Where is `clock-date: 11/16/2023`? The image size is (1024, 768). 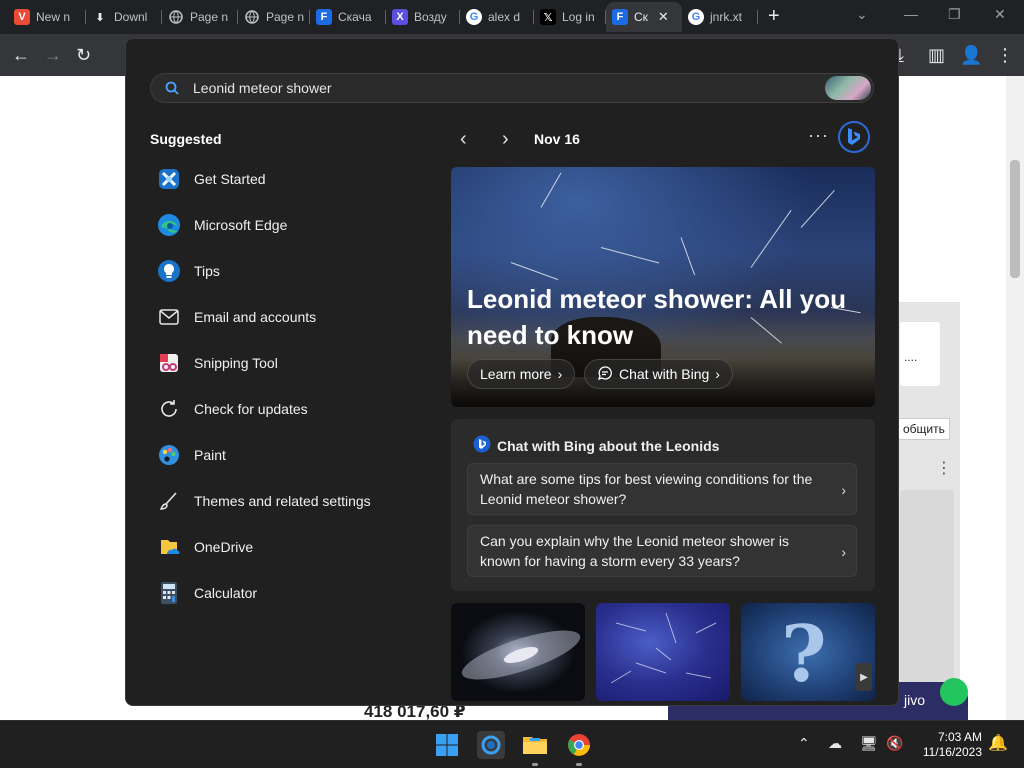 clock-date: 11/16/2023 is located at coordinates (952, 752).